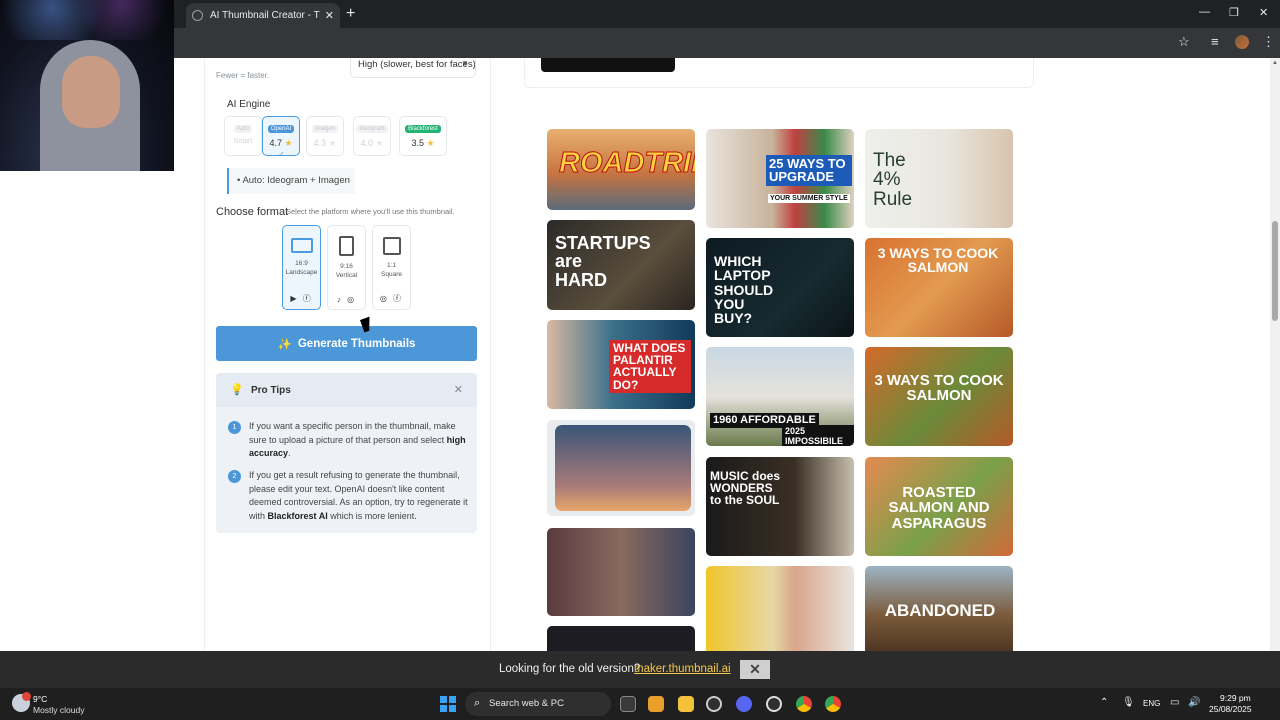  What do you see at coordinates (939, 608) in the screenshot?
I see `thumbnail-card: ABANDONED` at bounding box center [939, 608].